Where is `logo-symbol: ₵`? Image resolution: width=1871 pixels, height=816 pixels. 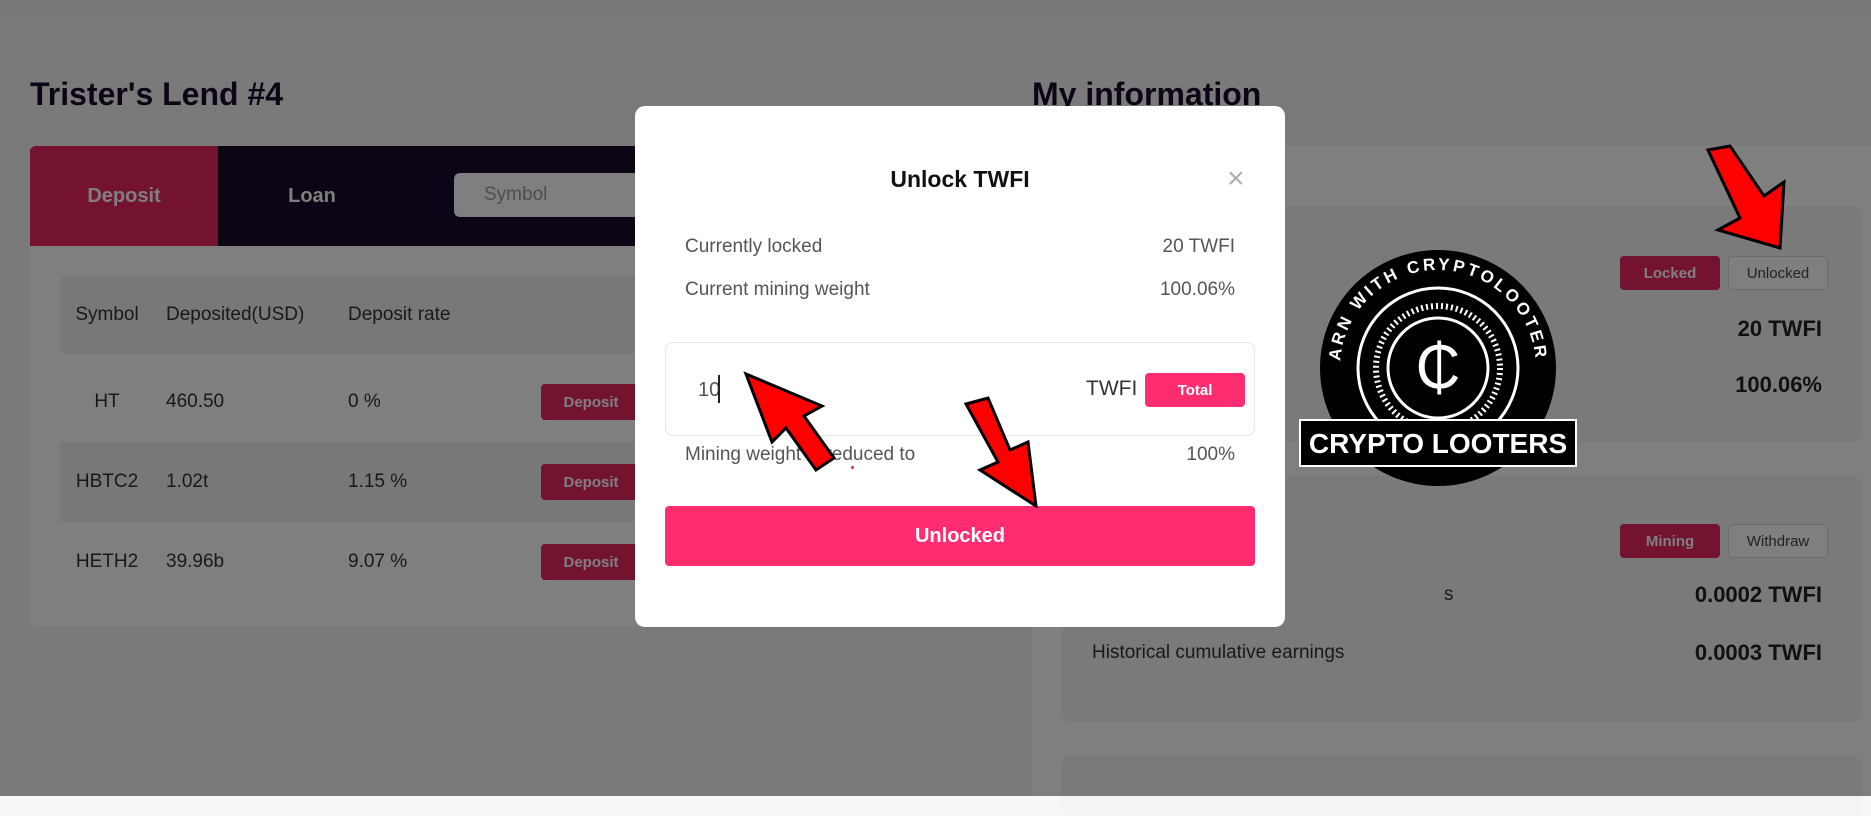 logo-symbol: ₵ is located at coordinates (1438, 367).